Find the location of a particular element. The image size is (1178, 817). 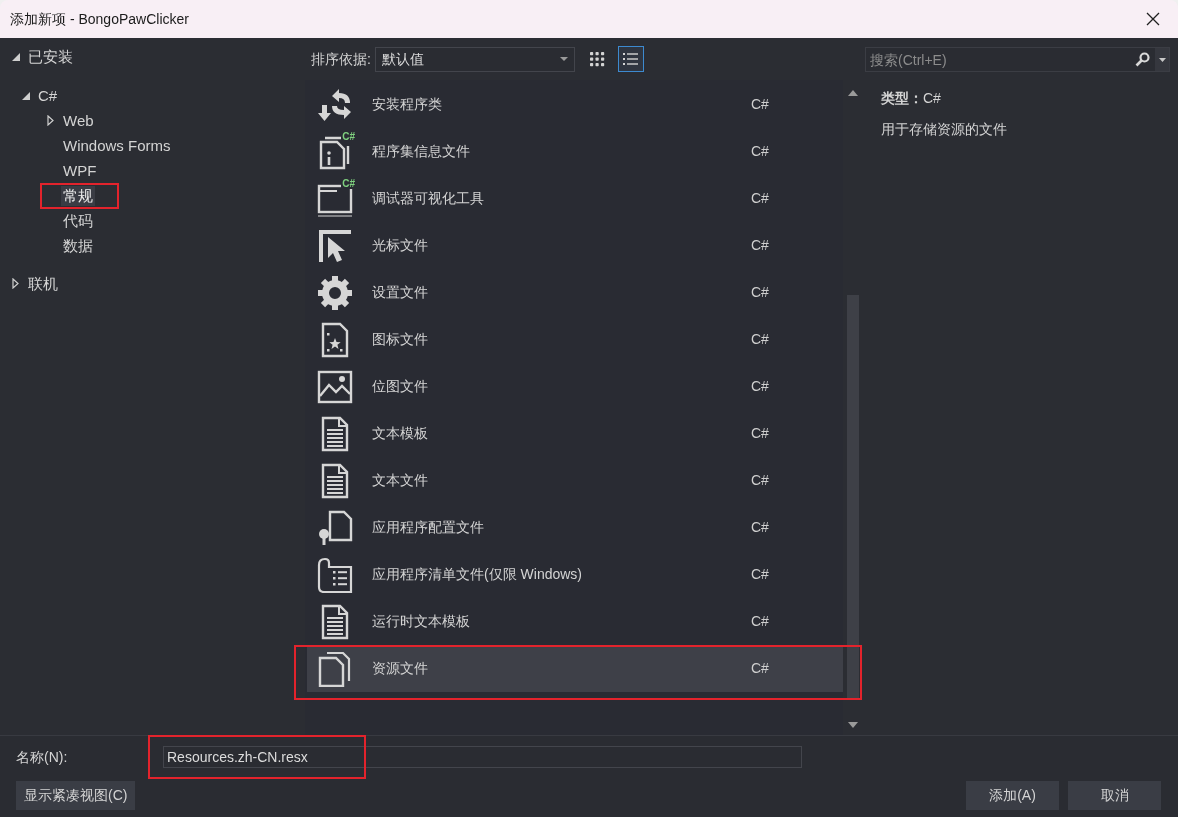

close-icon is located at coordinates (1153, 19).